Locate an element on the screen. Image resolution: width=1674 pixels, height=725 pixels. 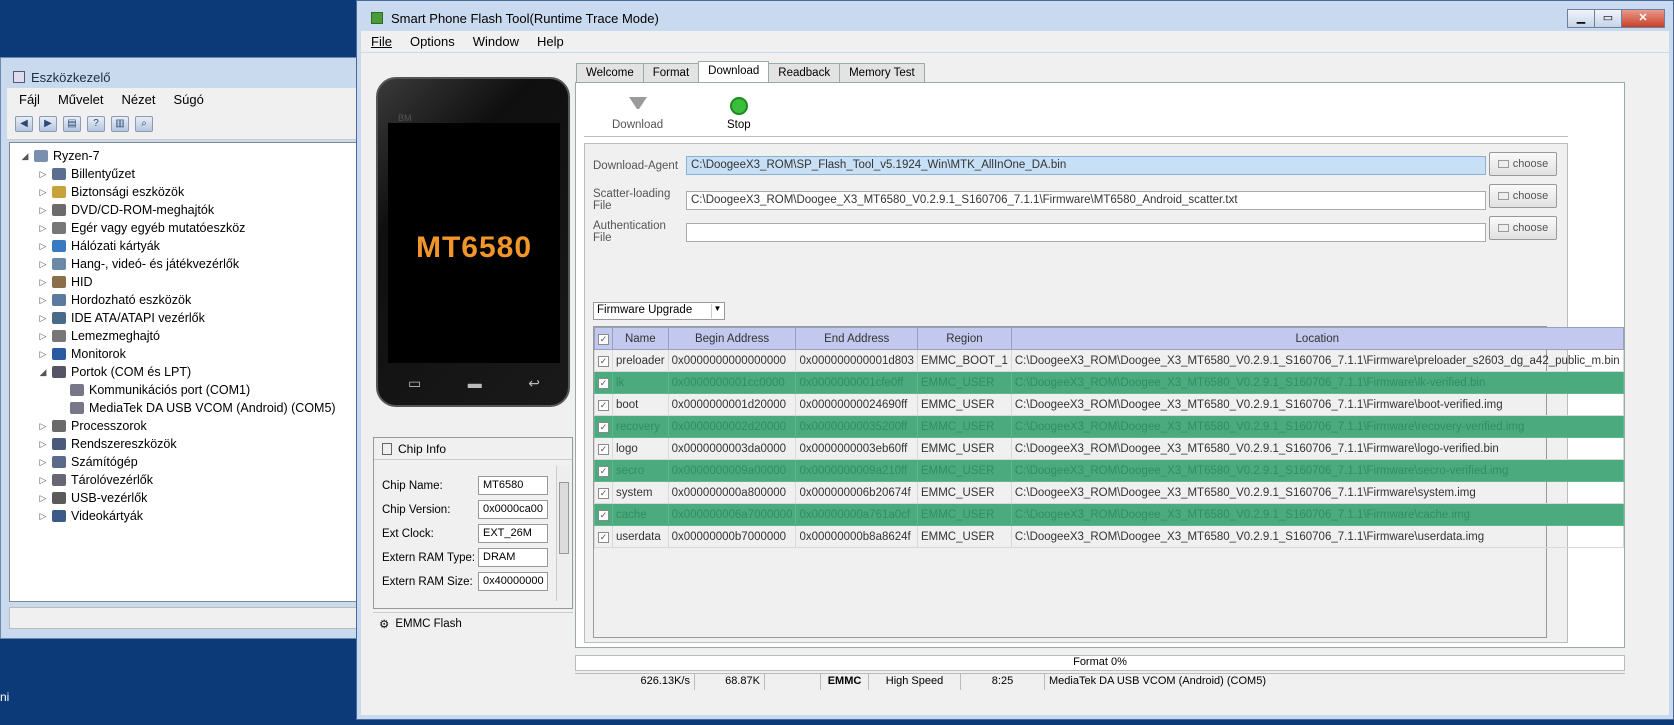
tab-download: Download is located at coordinates (734, 71).